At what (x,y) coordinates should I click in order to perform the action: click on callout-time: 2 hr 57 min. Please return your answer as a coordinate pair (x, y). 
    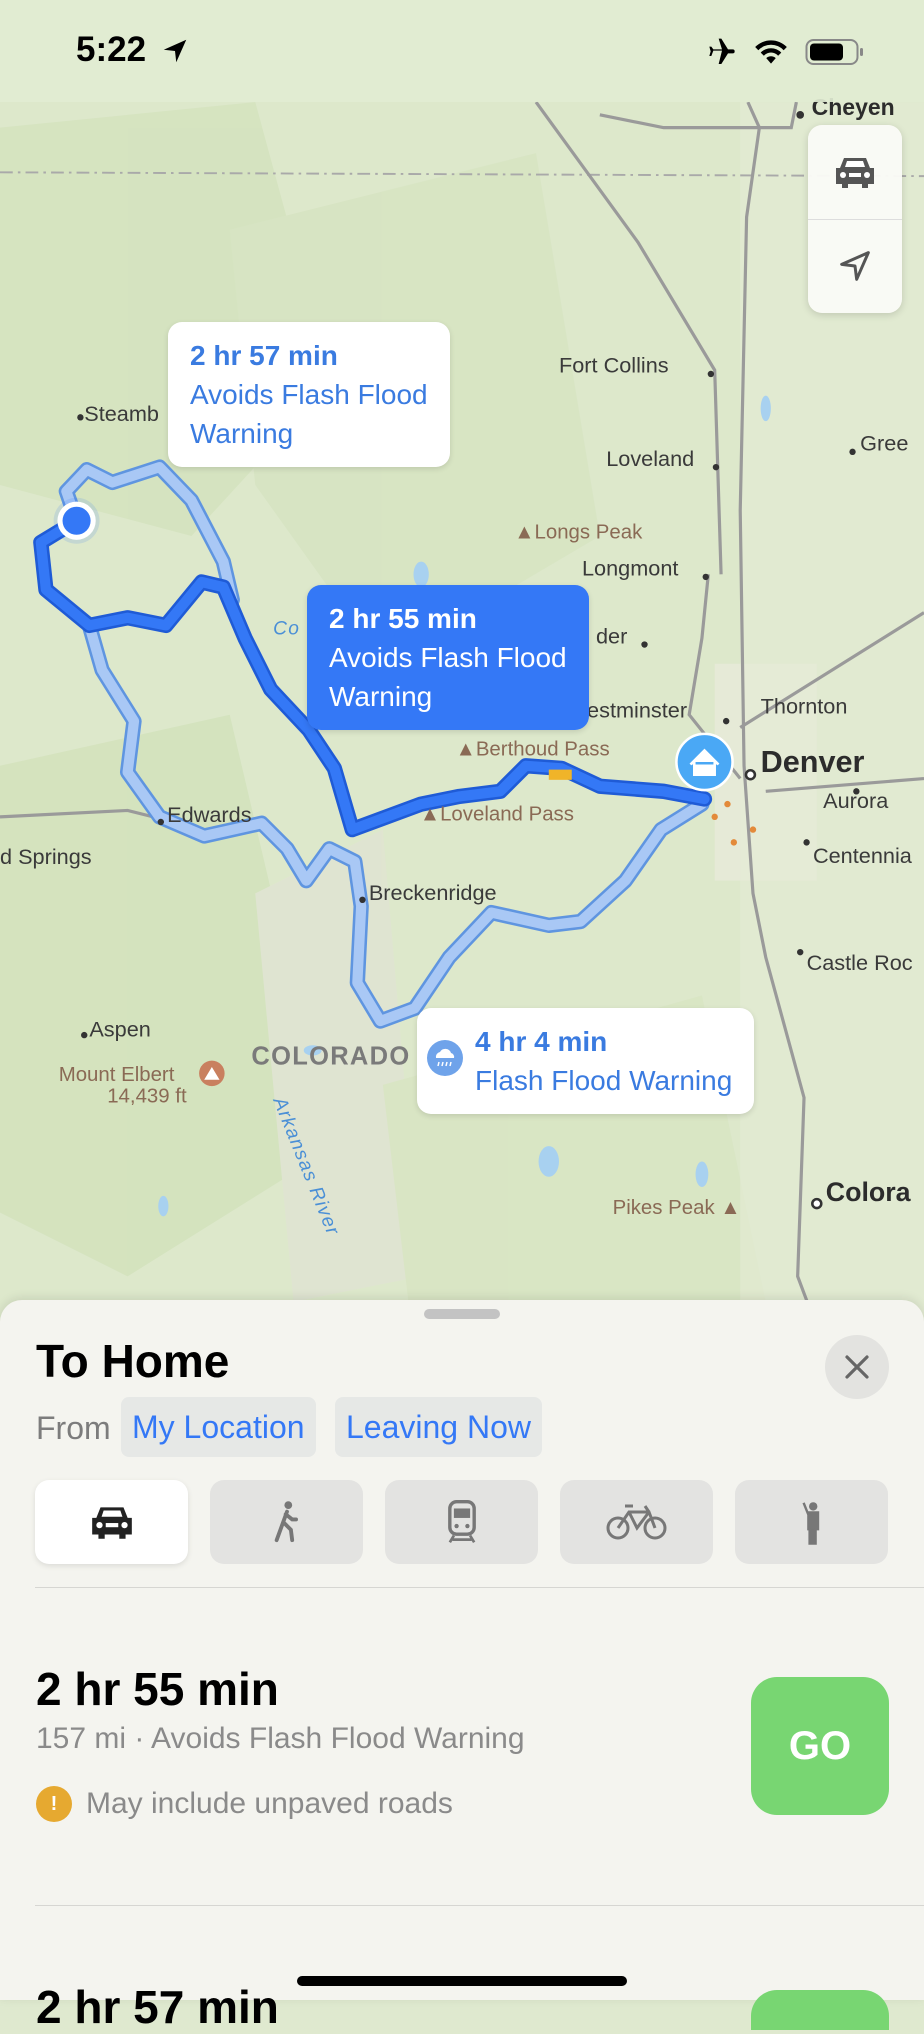
    Looking at the image, I should click on (264, 355).